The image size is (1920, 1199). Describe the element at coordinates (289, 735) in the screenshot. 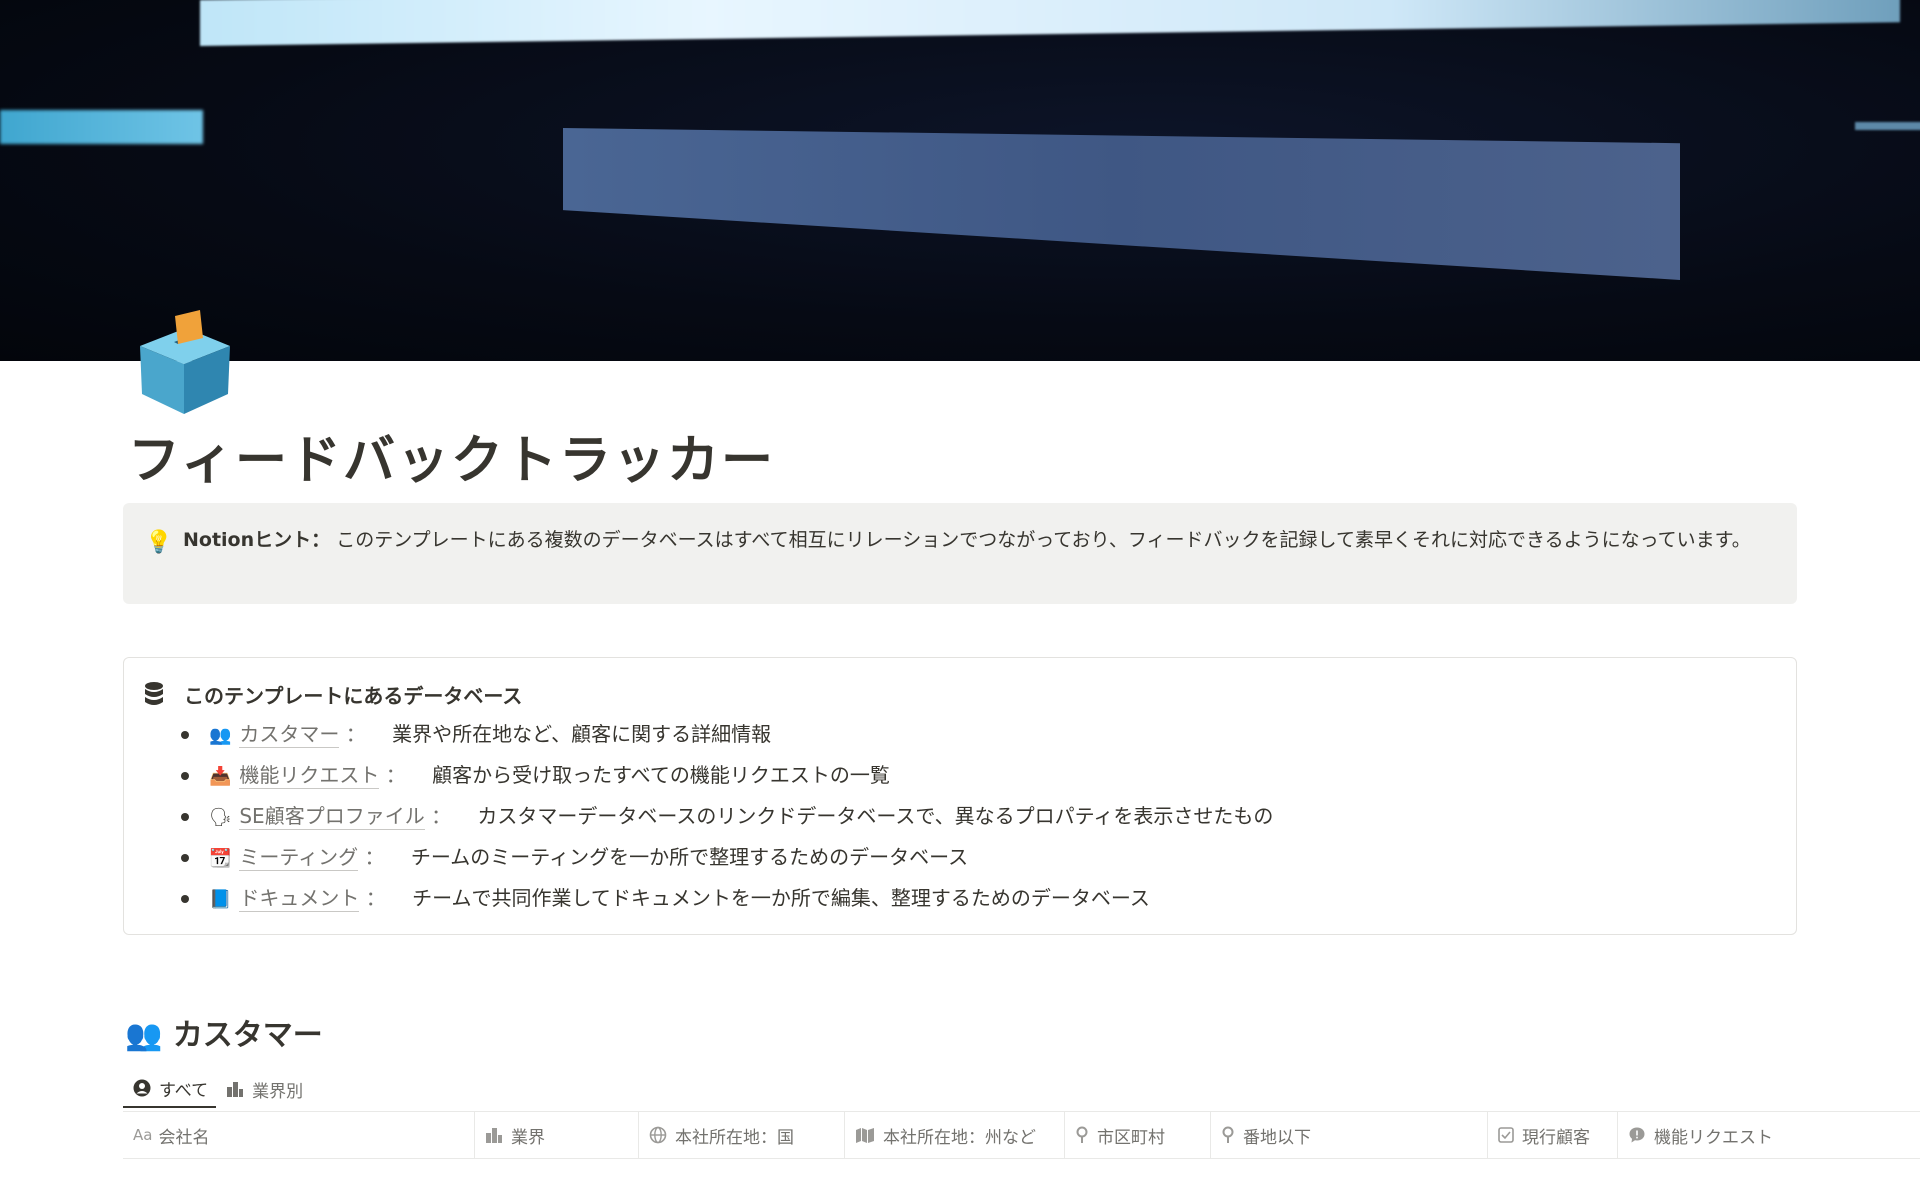

I see `customers-link: カスタマー` at that location.